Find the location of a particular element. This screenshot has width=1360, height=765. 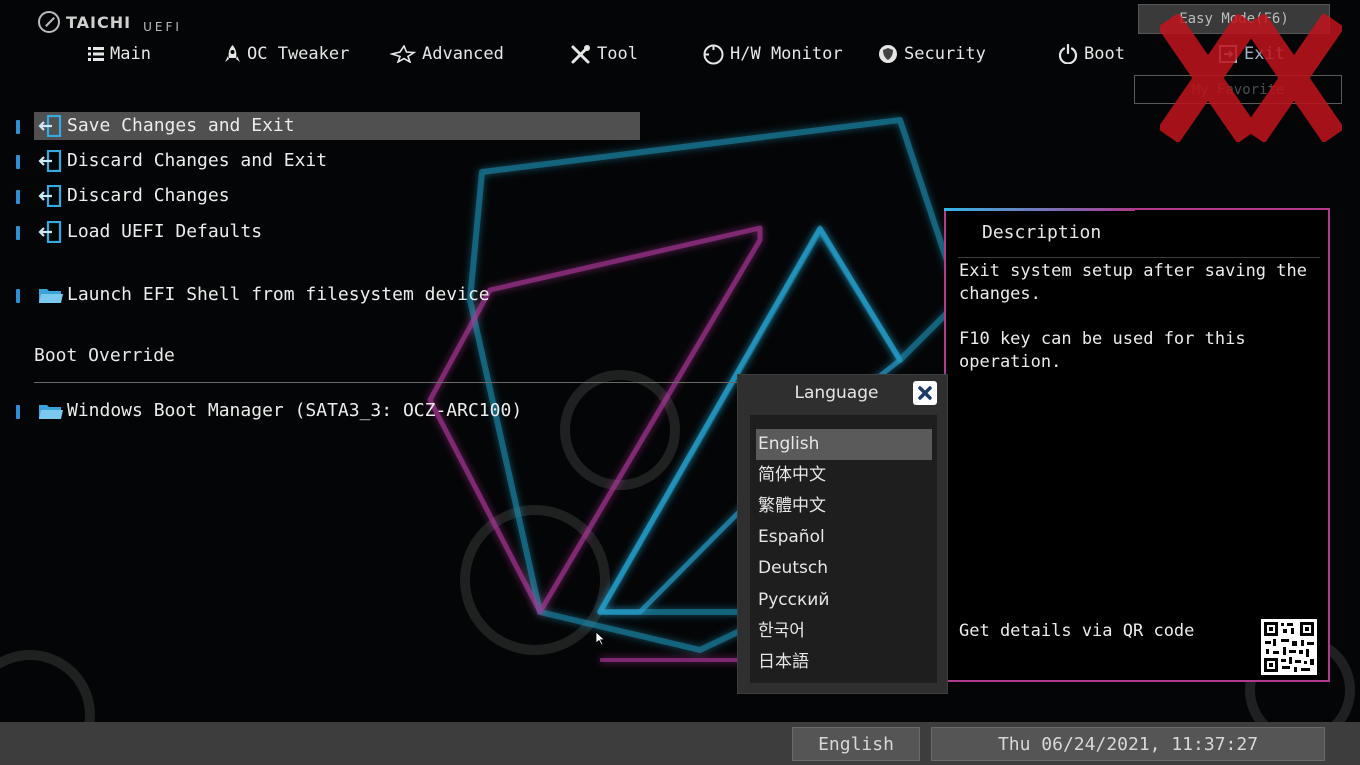

tab-main: Main is located at coordinates (119, 54).